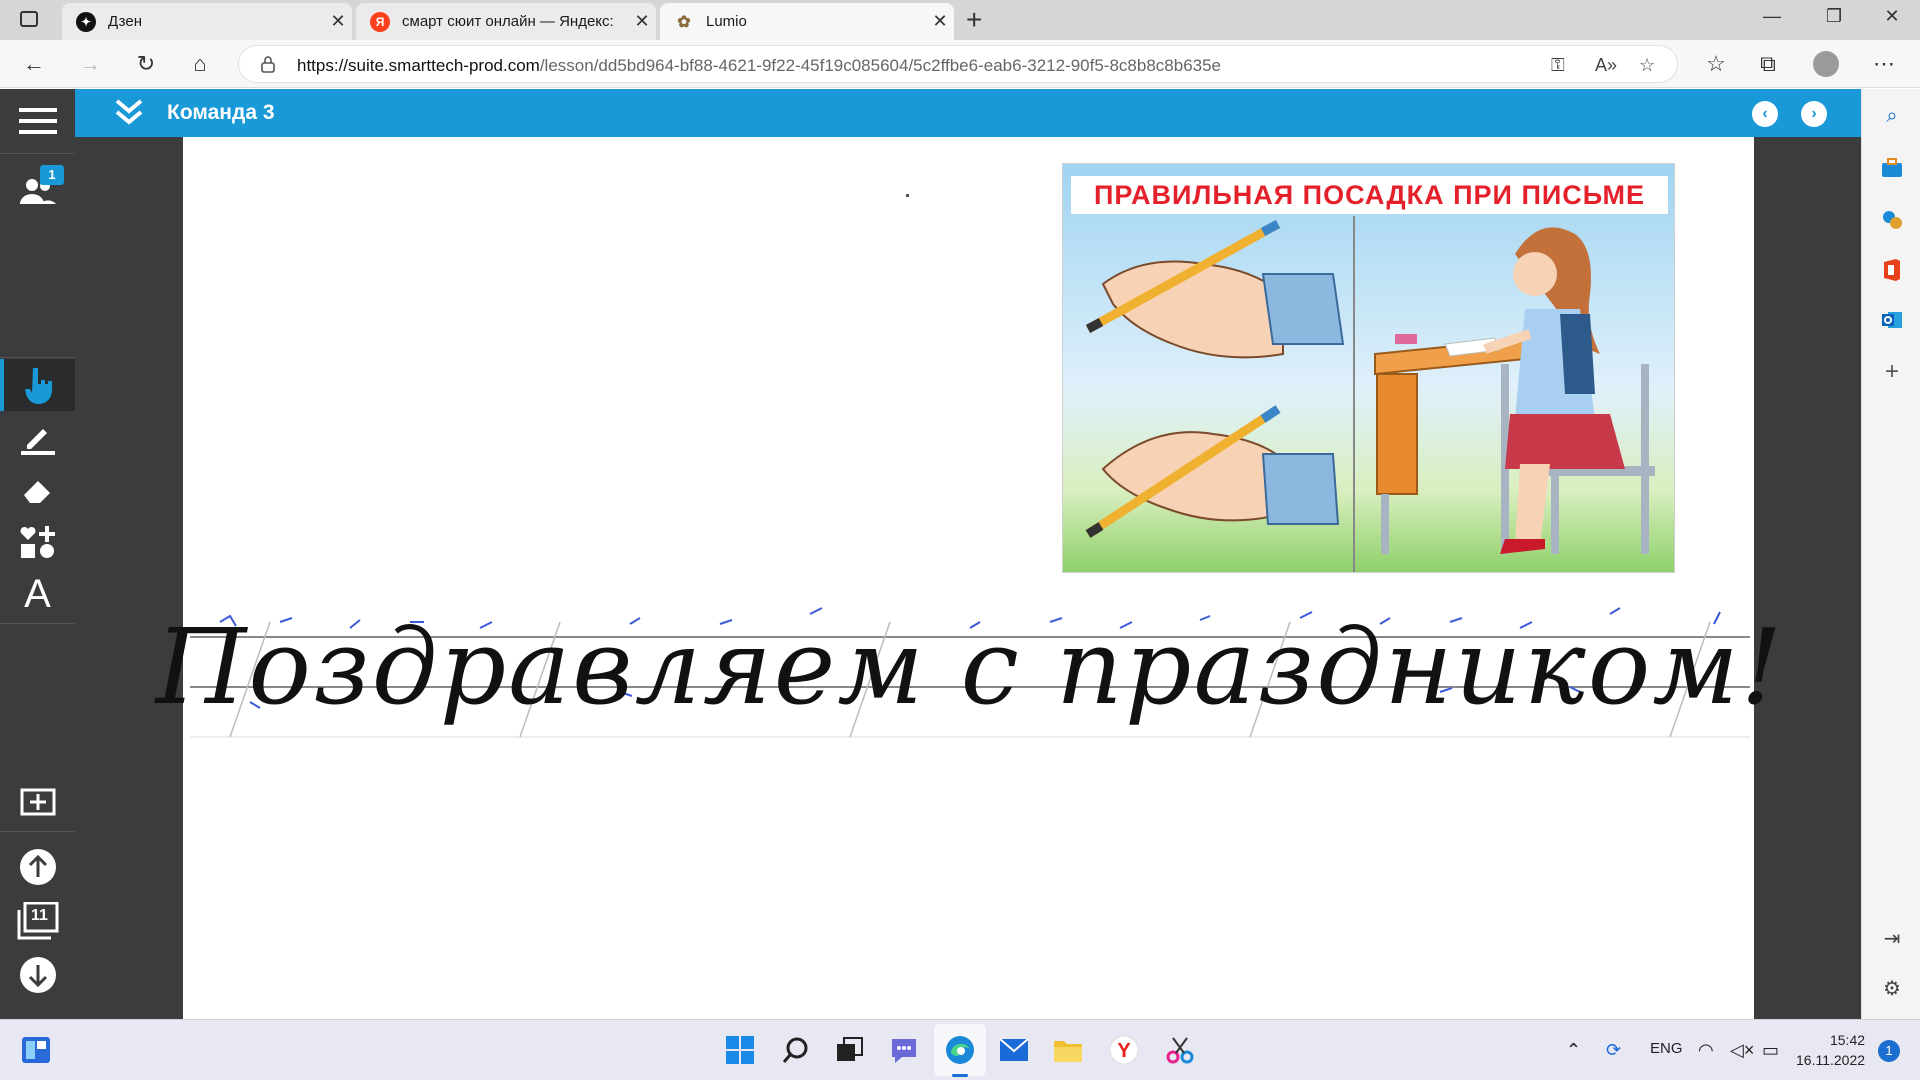 The height and width of the screenshot is (1080, 1920). What do you see at coordinates (221, 112) in the screenshot?
I see `team-title: Команда 3` at bounding box center [221, 112].